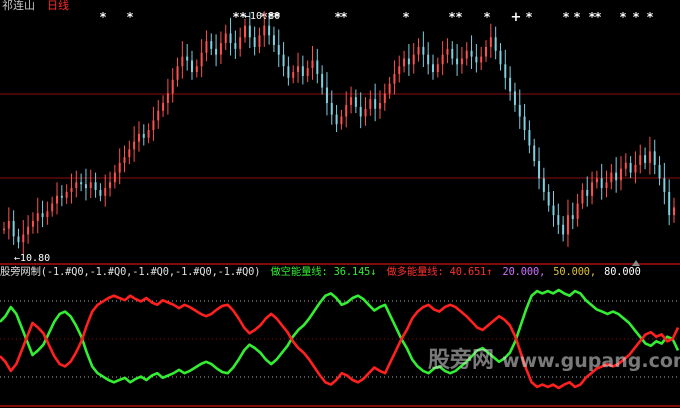  What do you see at coordinates (377, 17) in the screenshot?
I see `signal-marker-row: *************+********` at bounding box center [377, 17].